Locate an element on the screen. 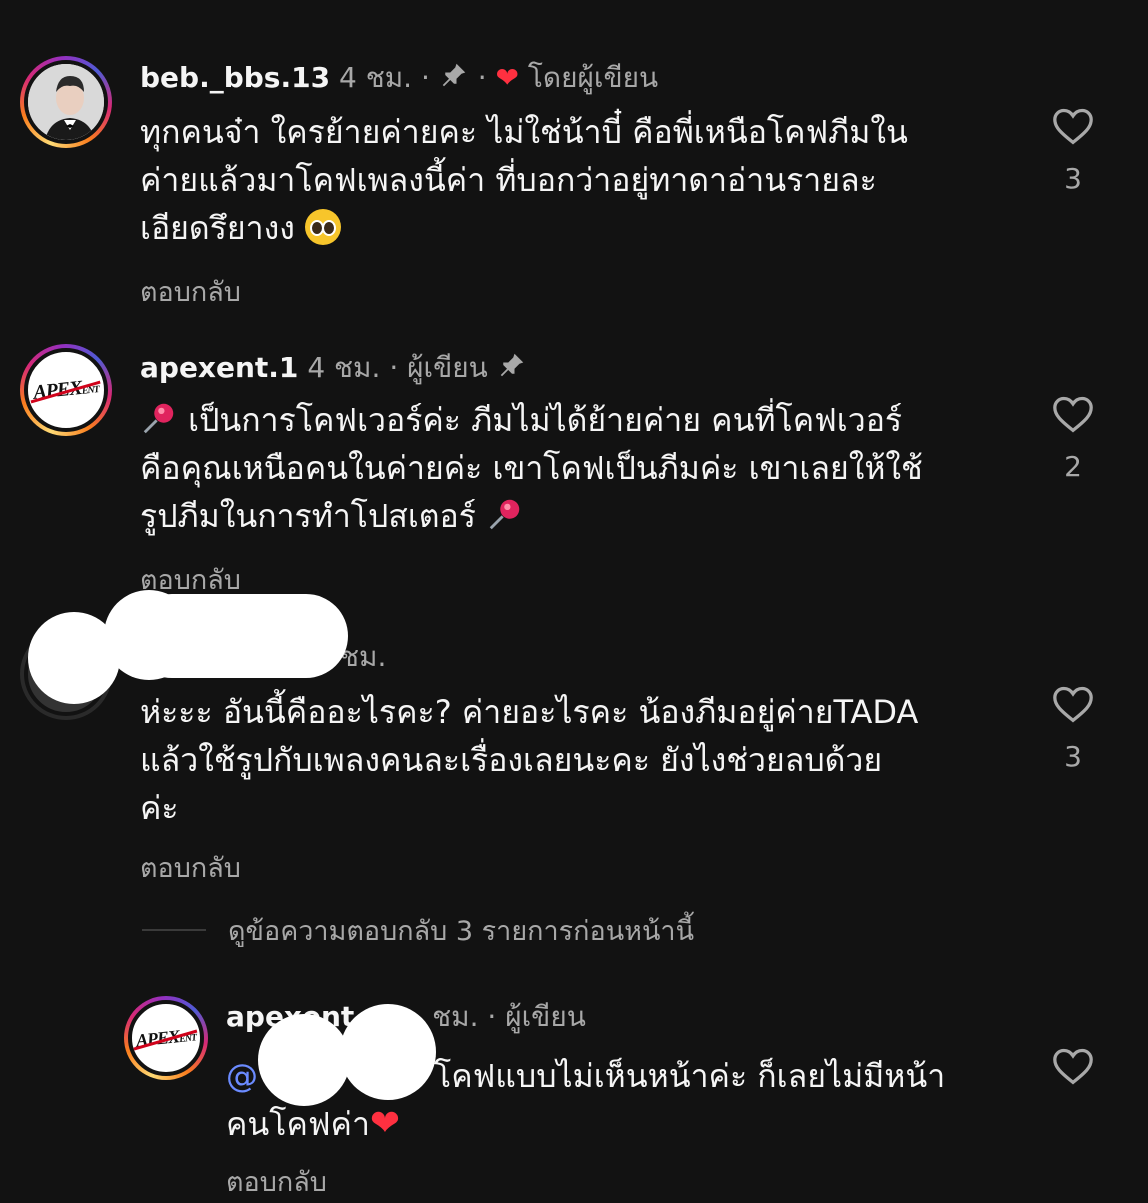  pleading-face-icon is located at coordinates (323, 227).